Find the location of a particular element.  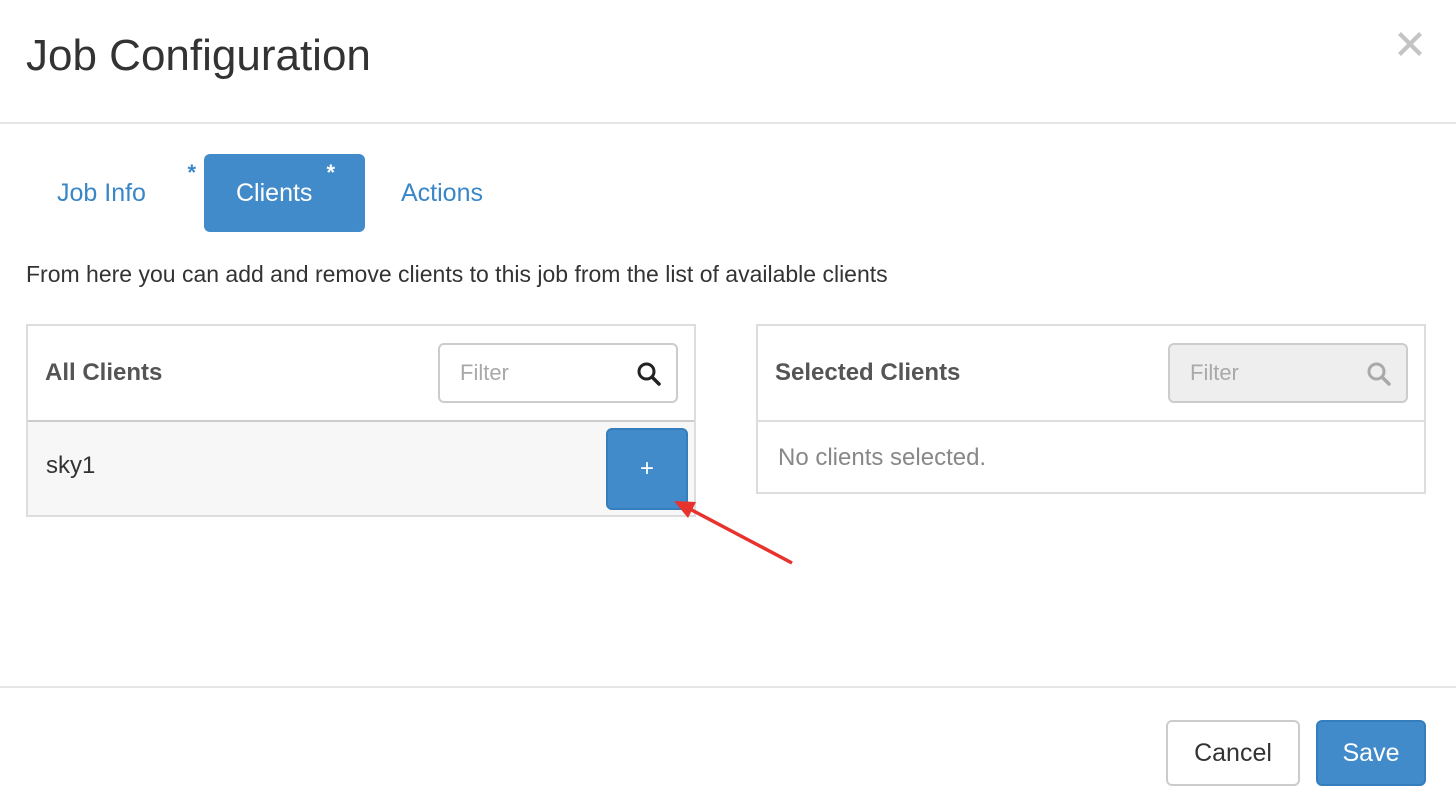

save-button: Save is located at coordinates (1371, 753).